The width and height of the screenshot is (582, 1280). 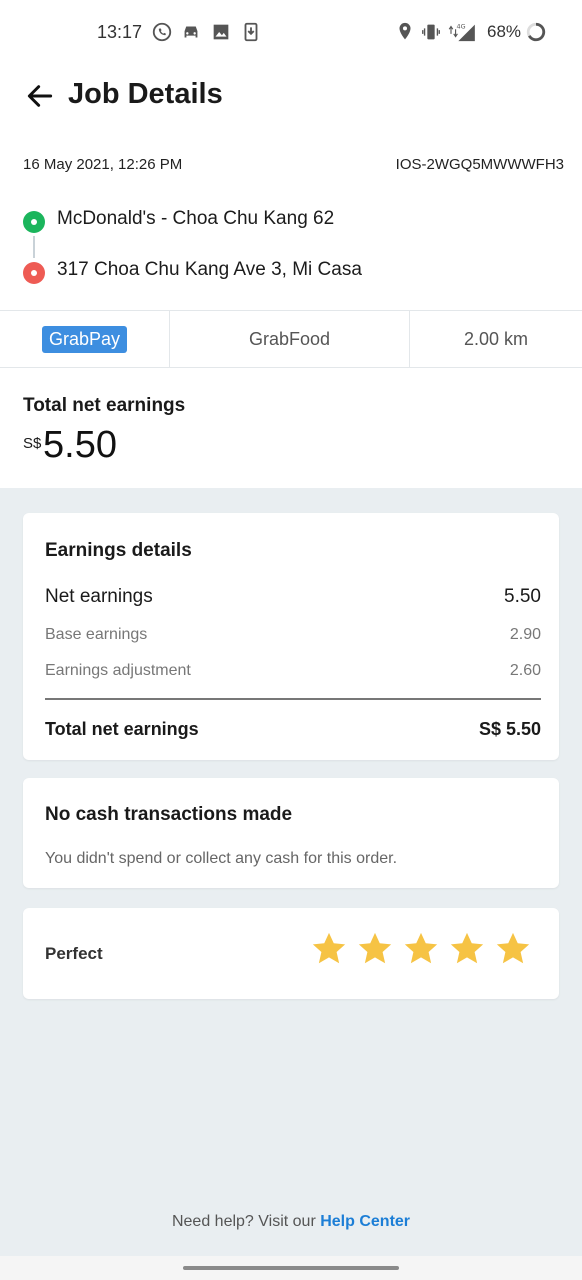 What do you see at coordinates (99, 596) in the screenshot?
I see `net-earnings-label: Net earnings` at bounding box center [99, 596].